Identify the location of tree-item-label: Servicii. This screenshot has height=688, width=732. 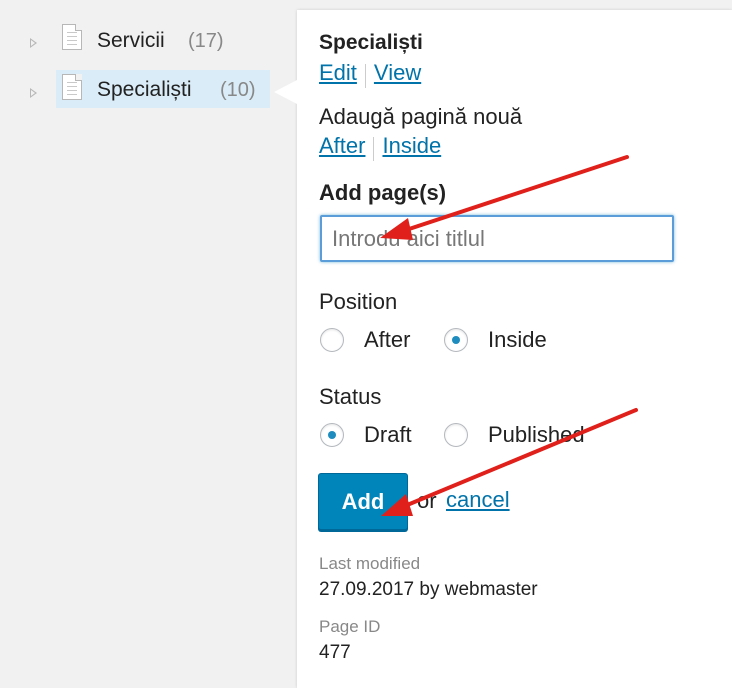
(131, 41).